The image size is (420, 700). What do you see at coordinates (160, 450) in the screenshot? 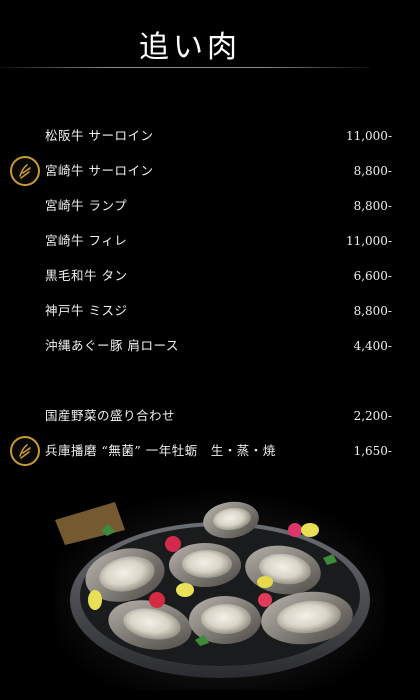
I see `menu-item-name: 兵庫播磨 “無菌” 一年牡蛎 生・蒸・焼` at bounding box center [160, 450].